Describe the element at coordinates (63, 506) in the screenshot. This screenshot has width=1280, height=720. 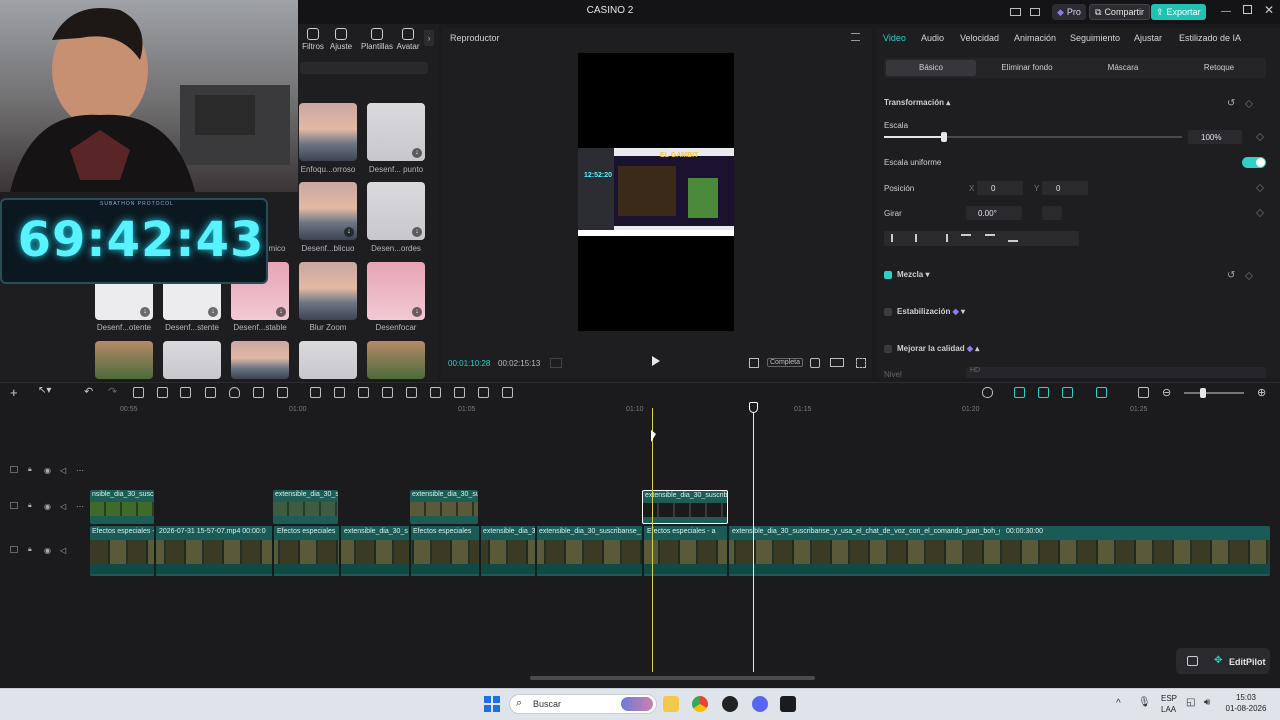
I see `speaker-icon: ◁` at that location.